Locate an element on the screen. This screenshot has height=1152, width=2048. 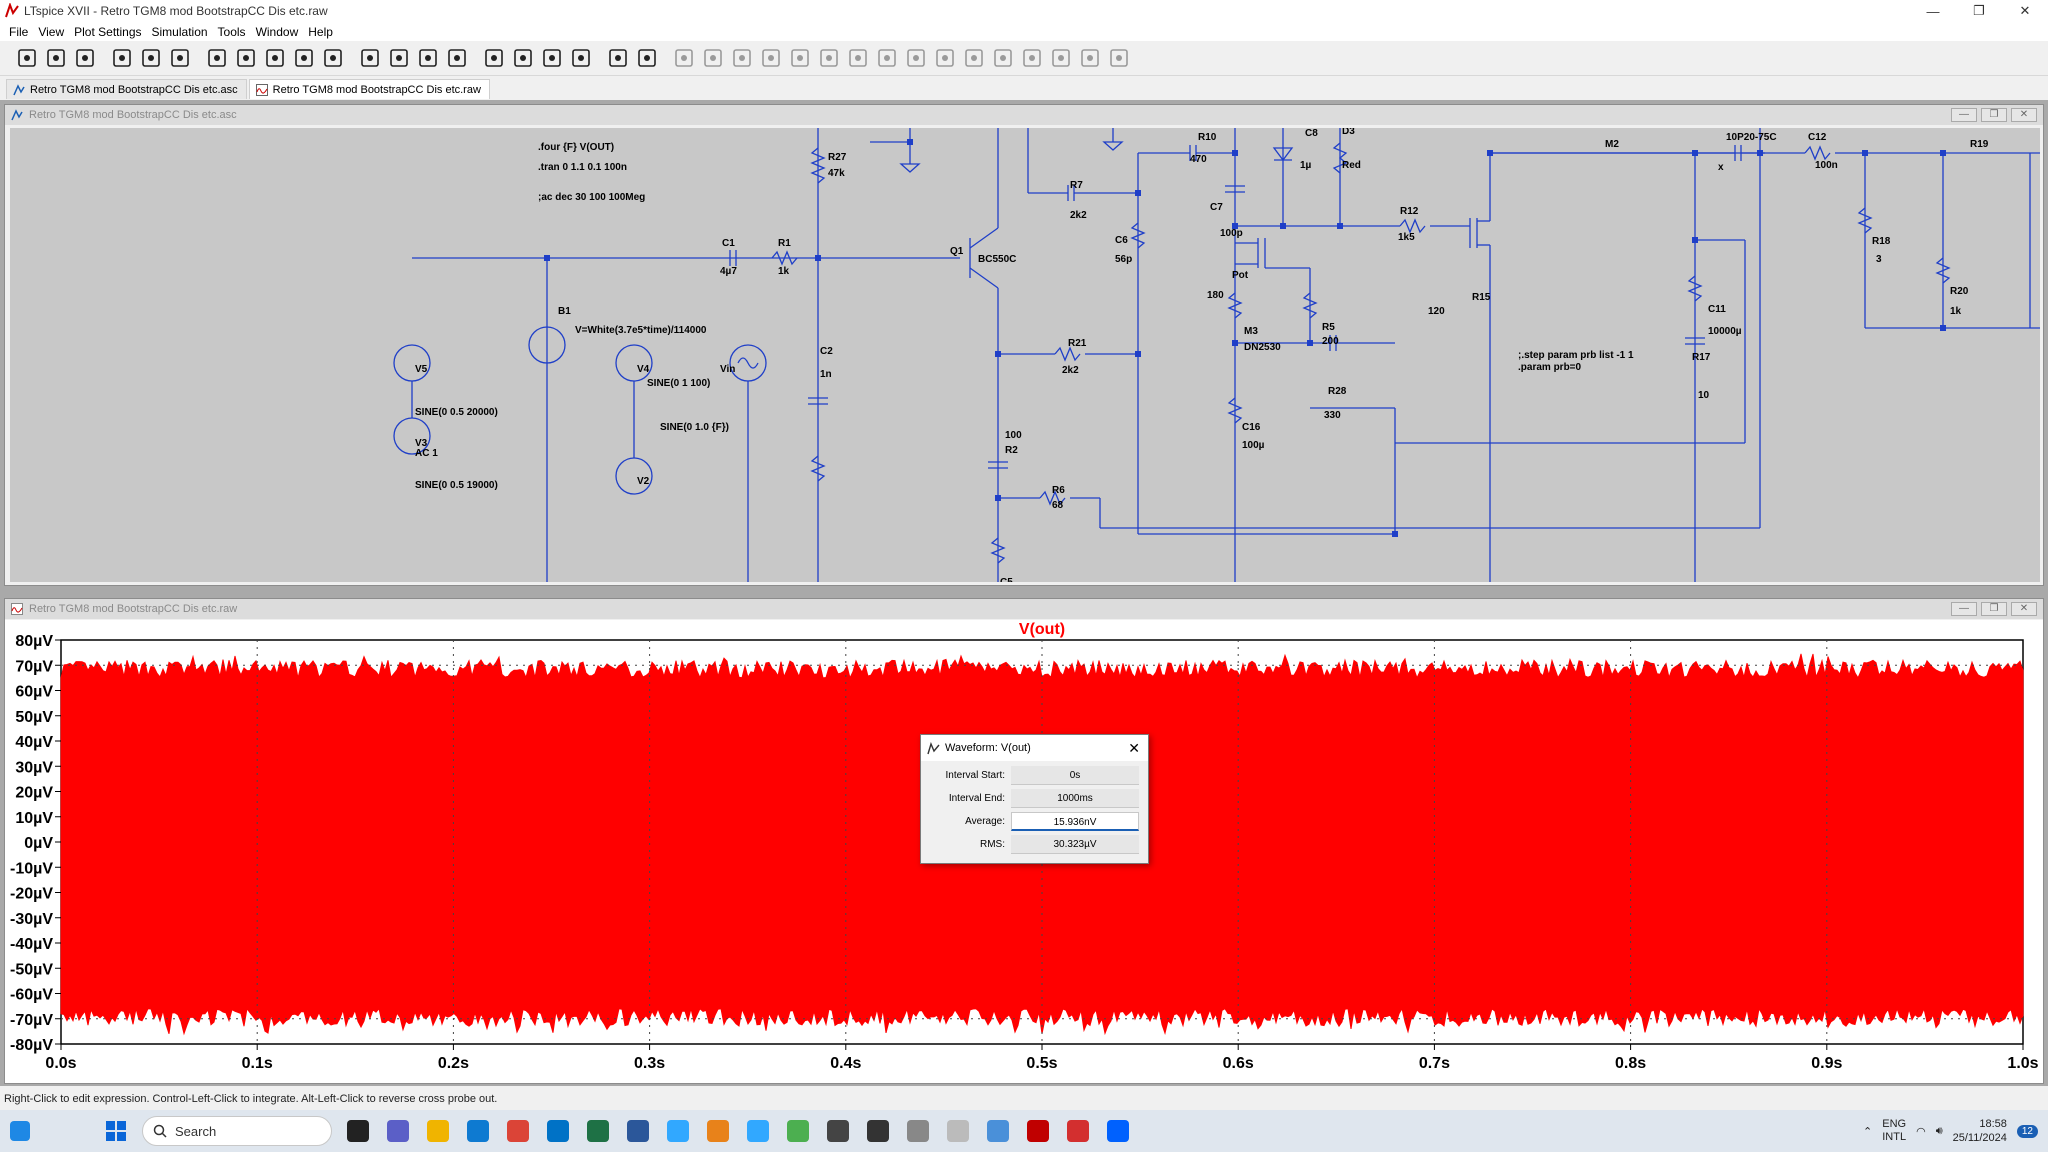
rms-value: 30.323µV is located at coordinates (1075, 844).